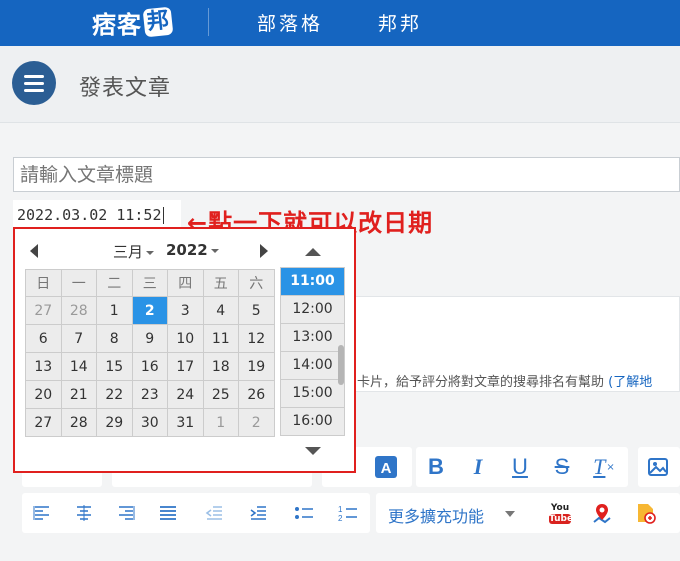 Image resolution: width=680 pixels, height=561 pixels. Describe the element at coordinates (646, 513) in the screenshot. I see `attachment-icon` at that location.